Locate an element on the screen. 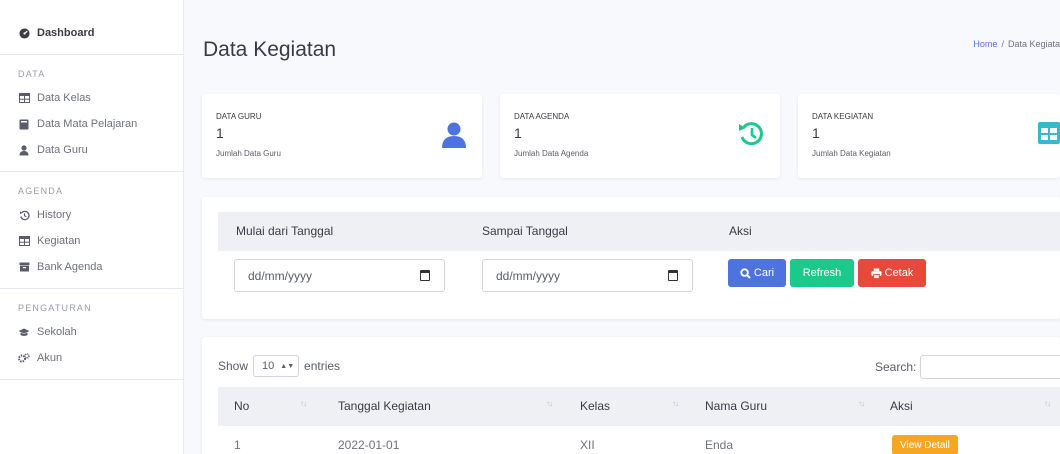  search-button: Cari is located at coordinates (757, 273).